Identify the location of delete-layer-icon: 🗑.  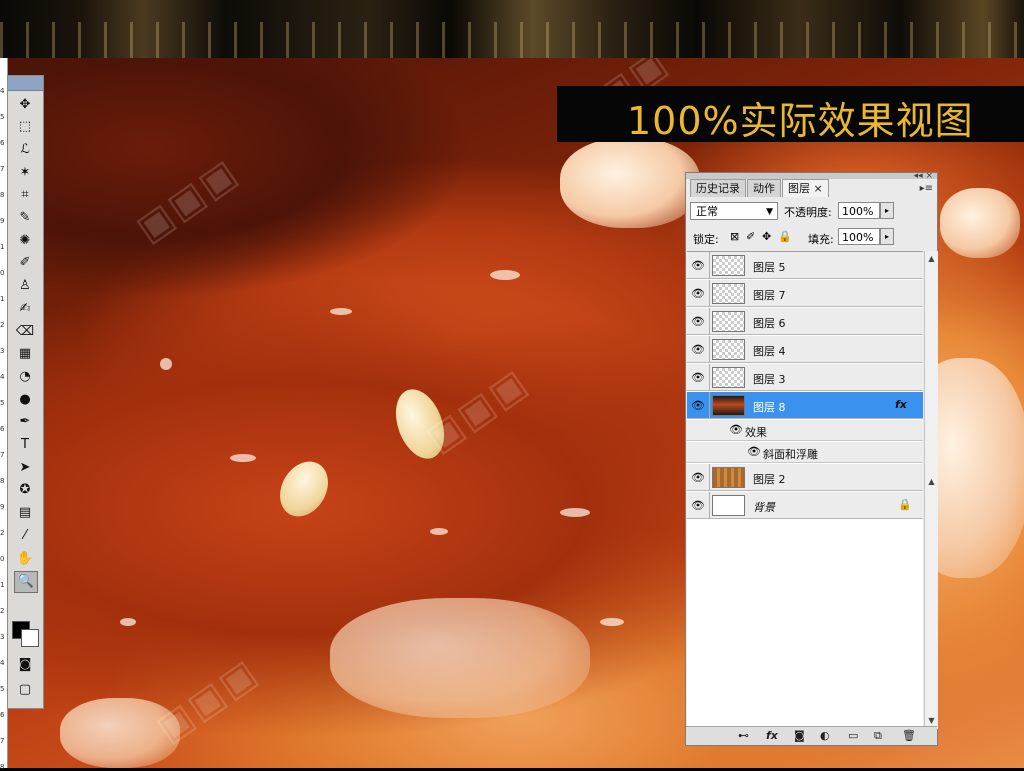
(909, 735).